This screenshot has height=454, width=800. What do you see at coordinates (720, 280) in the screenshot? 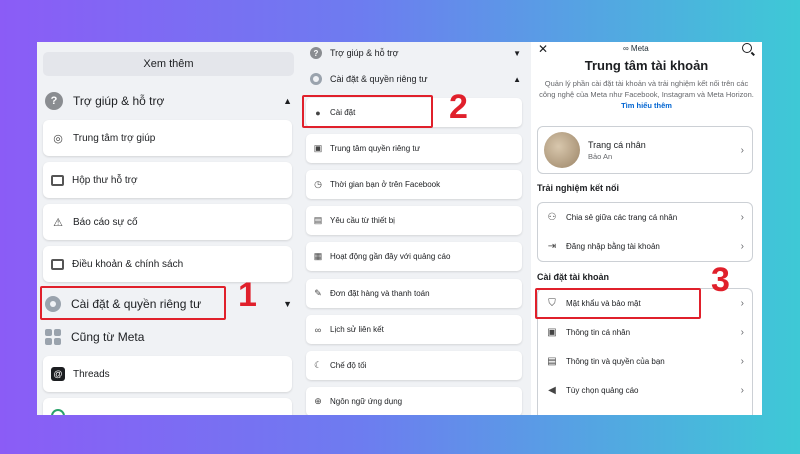
I see `step-number-3: 3` at bounding box center [720, 280].